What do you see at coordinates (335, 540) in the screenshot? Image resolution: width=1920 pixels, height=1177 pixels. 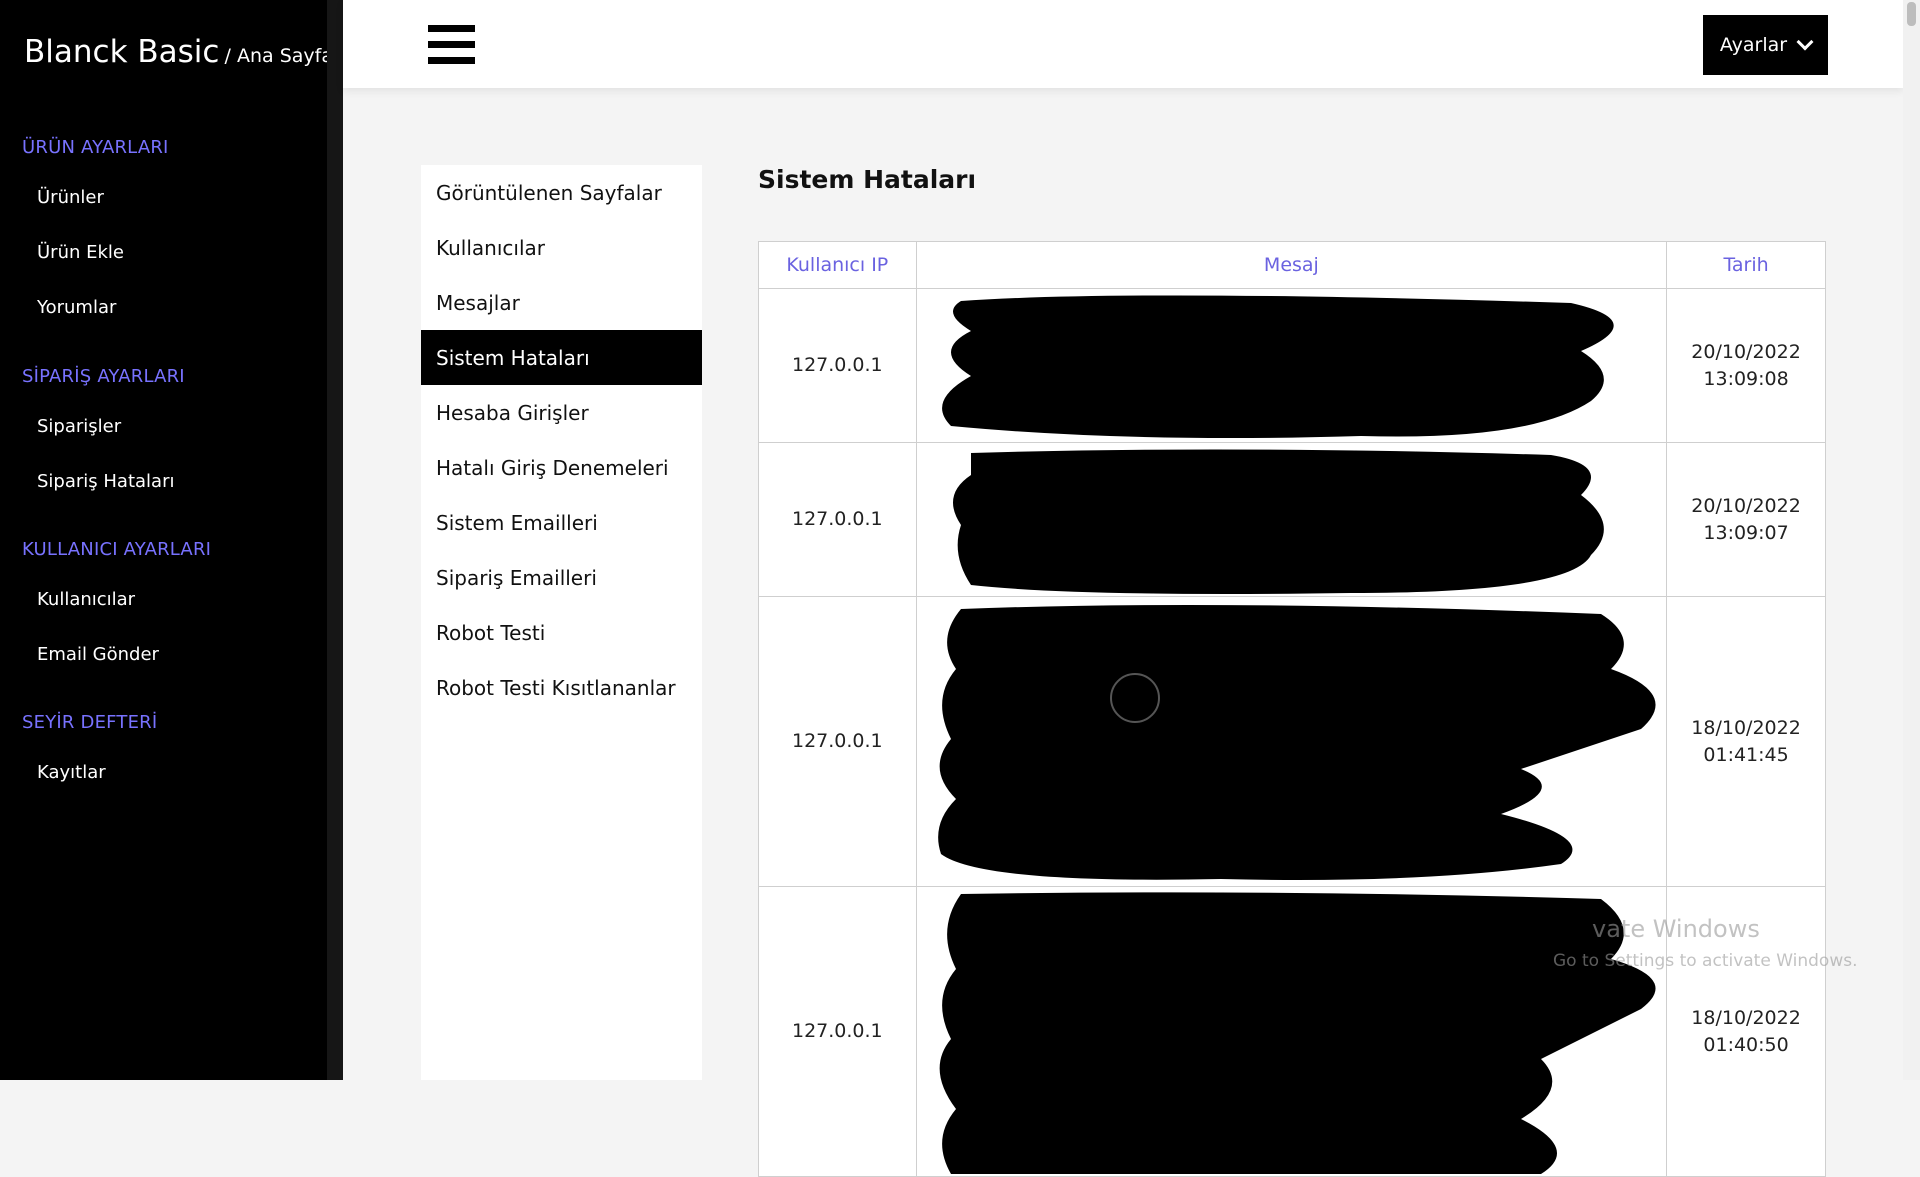 I see `sidebar-divider` at bounding box center [335, 540].